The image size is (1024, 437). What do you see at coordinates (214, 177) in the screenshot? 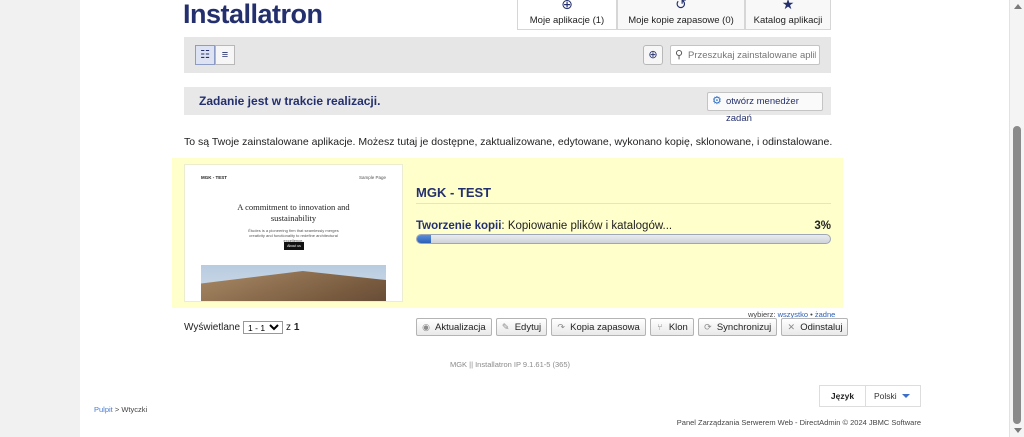
I see `thumbnail-site-title: MGK - TEST` at bounding box center [214, 177].